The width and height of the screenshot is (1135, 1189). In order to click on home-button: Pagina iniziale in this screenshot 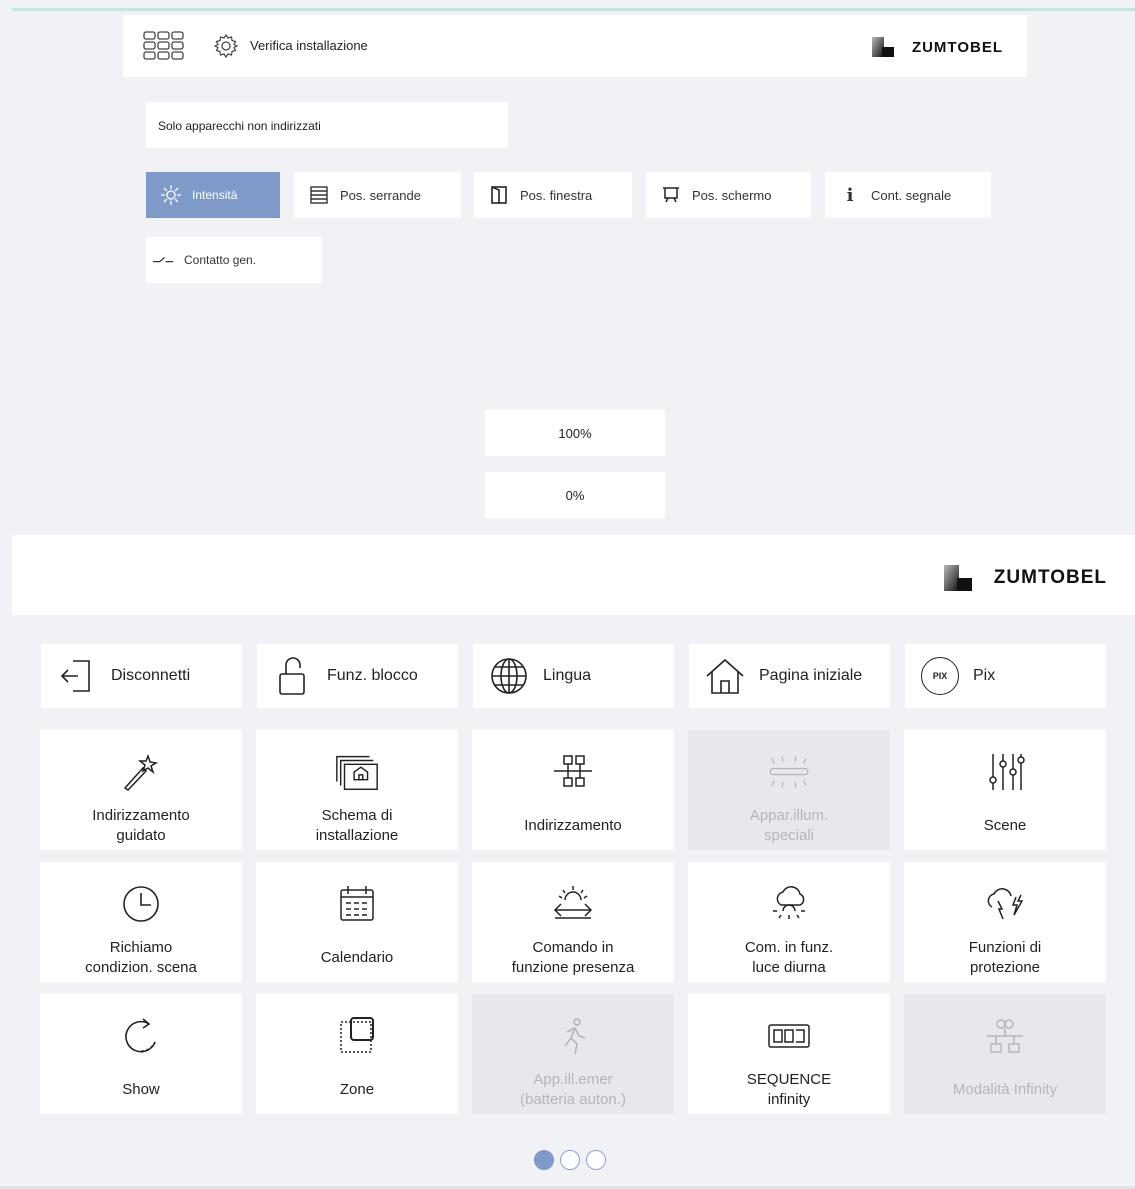, I will do `click(789, 676)`.